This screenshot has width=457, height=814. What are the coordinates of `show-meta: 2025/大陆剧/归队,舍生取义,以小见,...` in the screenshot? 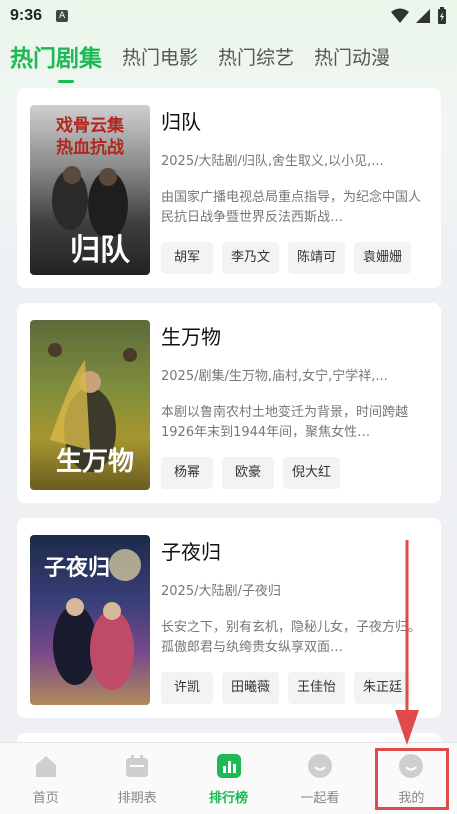 It's located at (272, 161).